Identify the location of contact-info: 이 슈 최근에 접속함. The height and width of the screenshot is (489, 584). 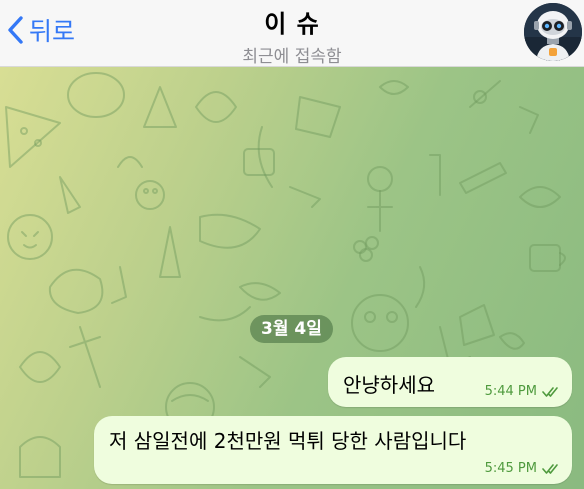
(292, 35).